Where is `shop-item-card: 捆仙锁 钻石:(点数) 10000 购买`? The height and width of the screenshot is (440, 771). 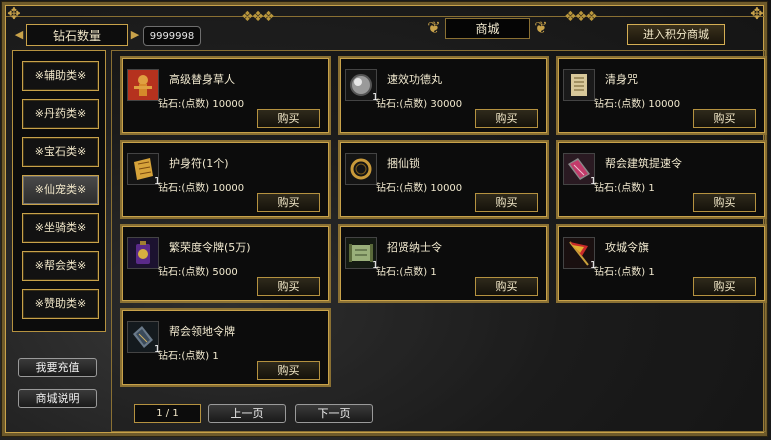 shop-item-card: 捆仙锁 钻石:(点数) 10000 购买 is located at coordinates (443, 179).